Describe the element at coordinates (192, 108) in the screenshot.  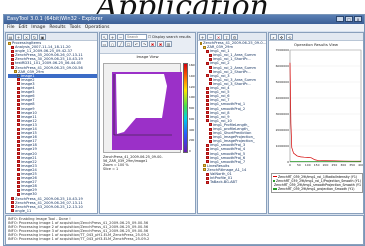
I see `colorbar-ticks: 1600 1400 1200 1000 800 600 400 200 0` at that location.